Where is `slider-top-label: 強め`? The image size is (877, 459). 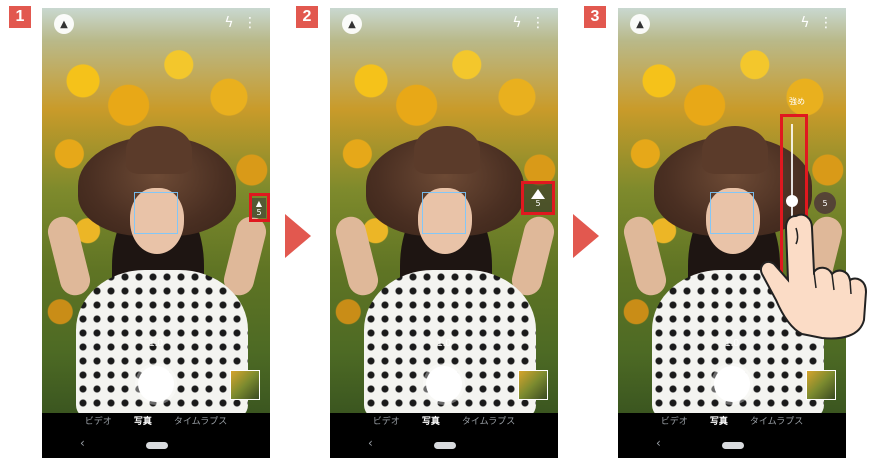 slider-top-label: 強め is located at coordinates (797, 101).